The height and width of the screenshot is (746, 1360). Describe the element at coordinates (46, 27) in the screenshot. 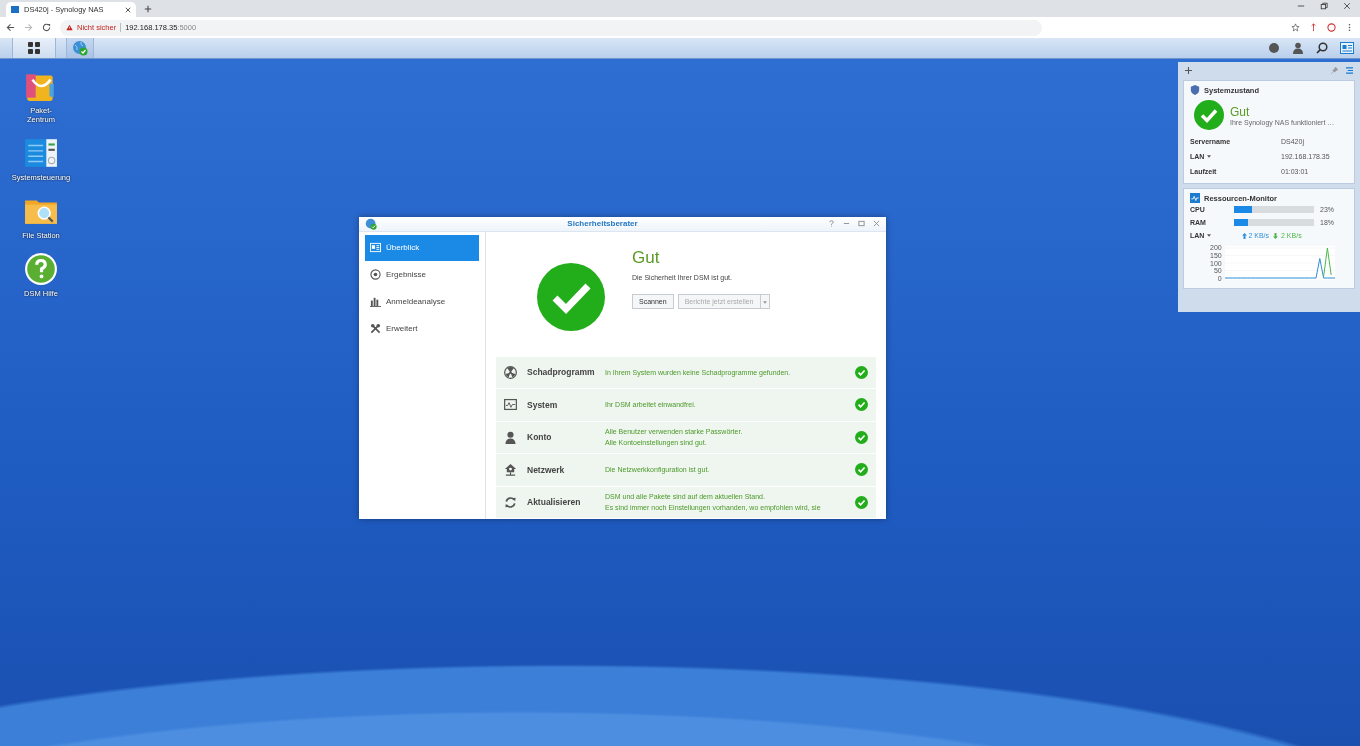

I see `reload-icon` at that location.